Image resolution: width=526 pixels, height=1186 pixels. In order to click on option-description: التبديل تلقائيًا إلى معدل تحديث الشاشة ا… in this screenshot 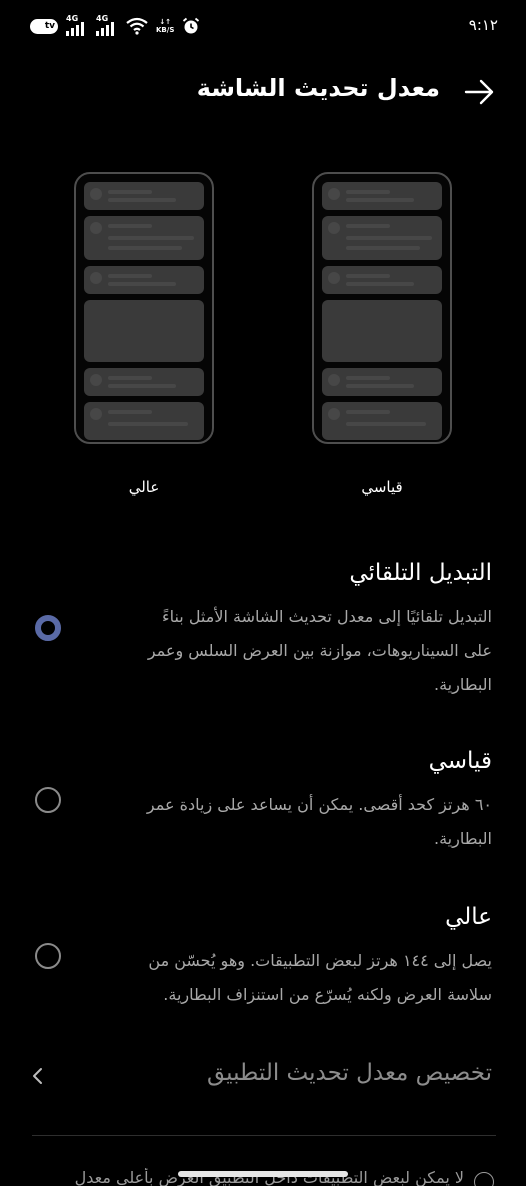, I will do `click(319, 650)`.